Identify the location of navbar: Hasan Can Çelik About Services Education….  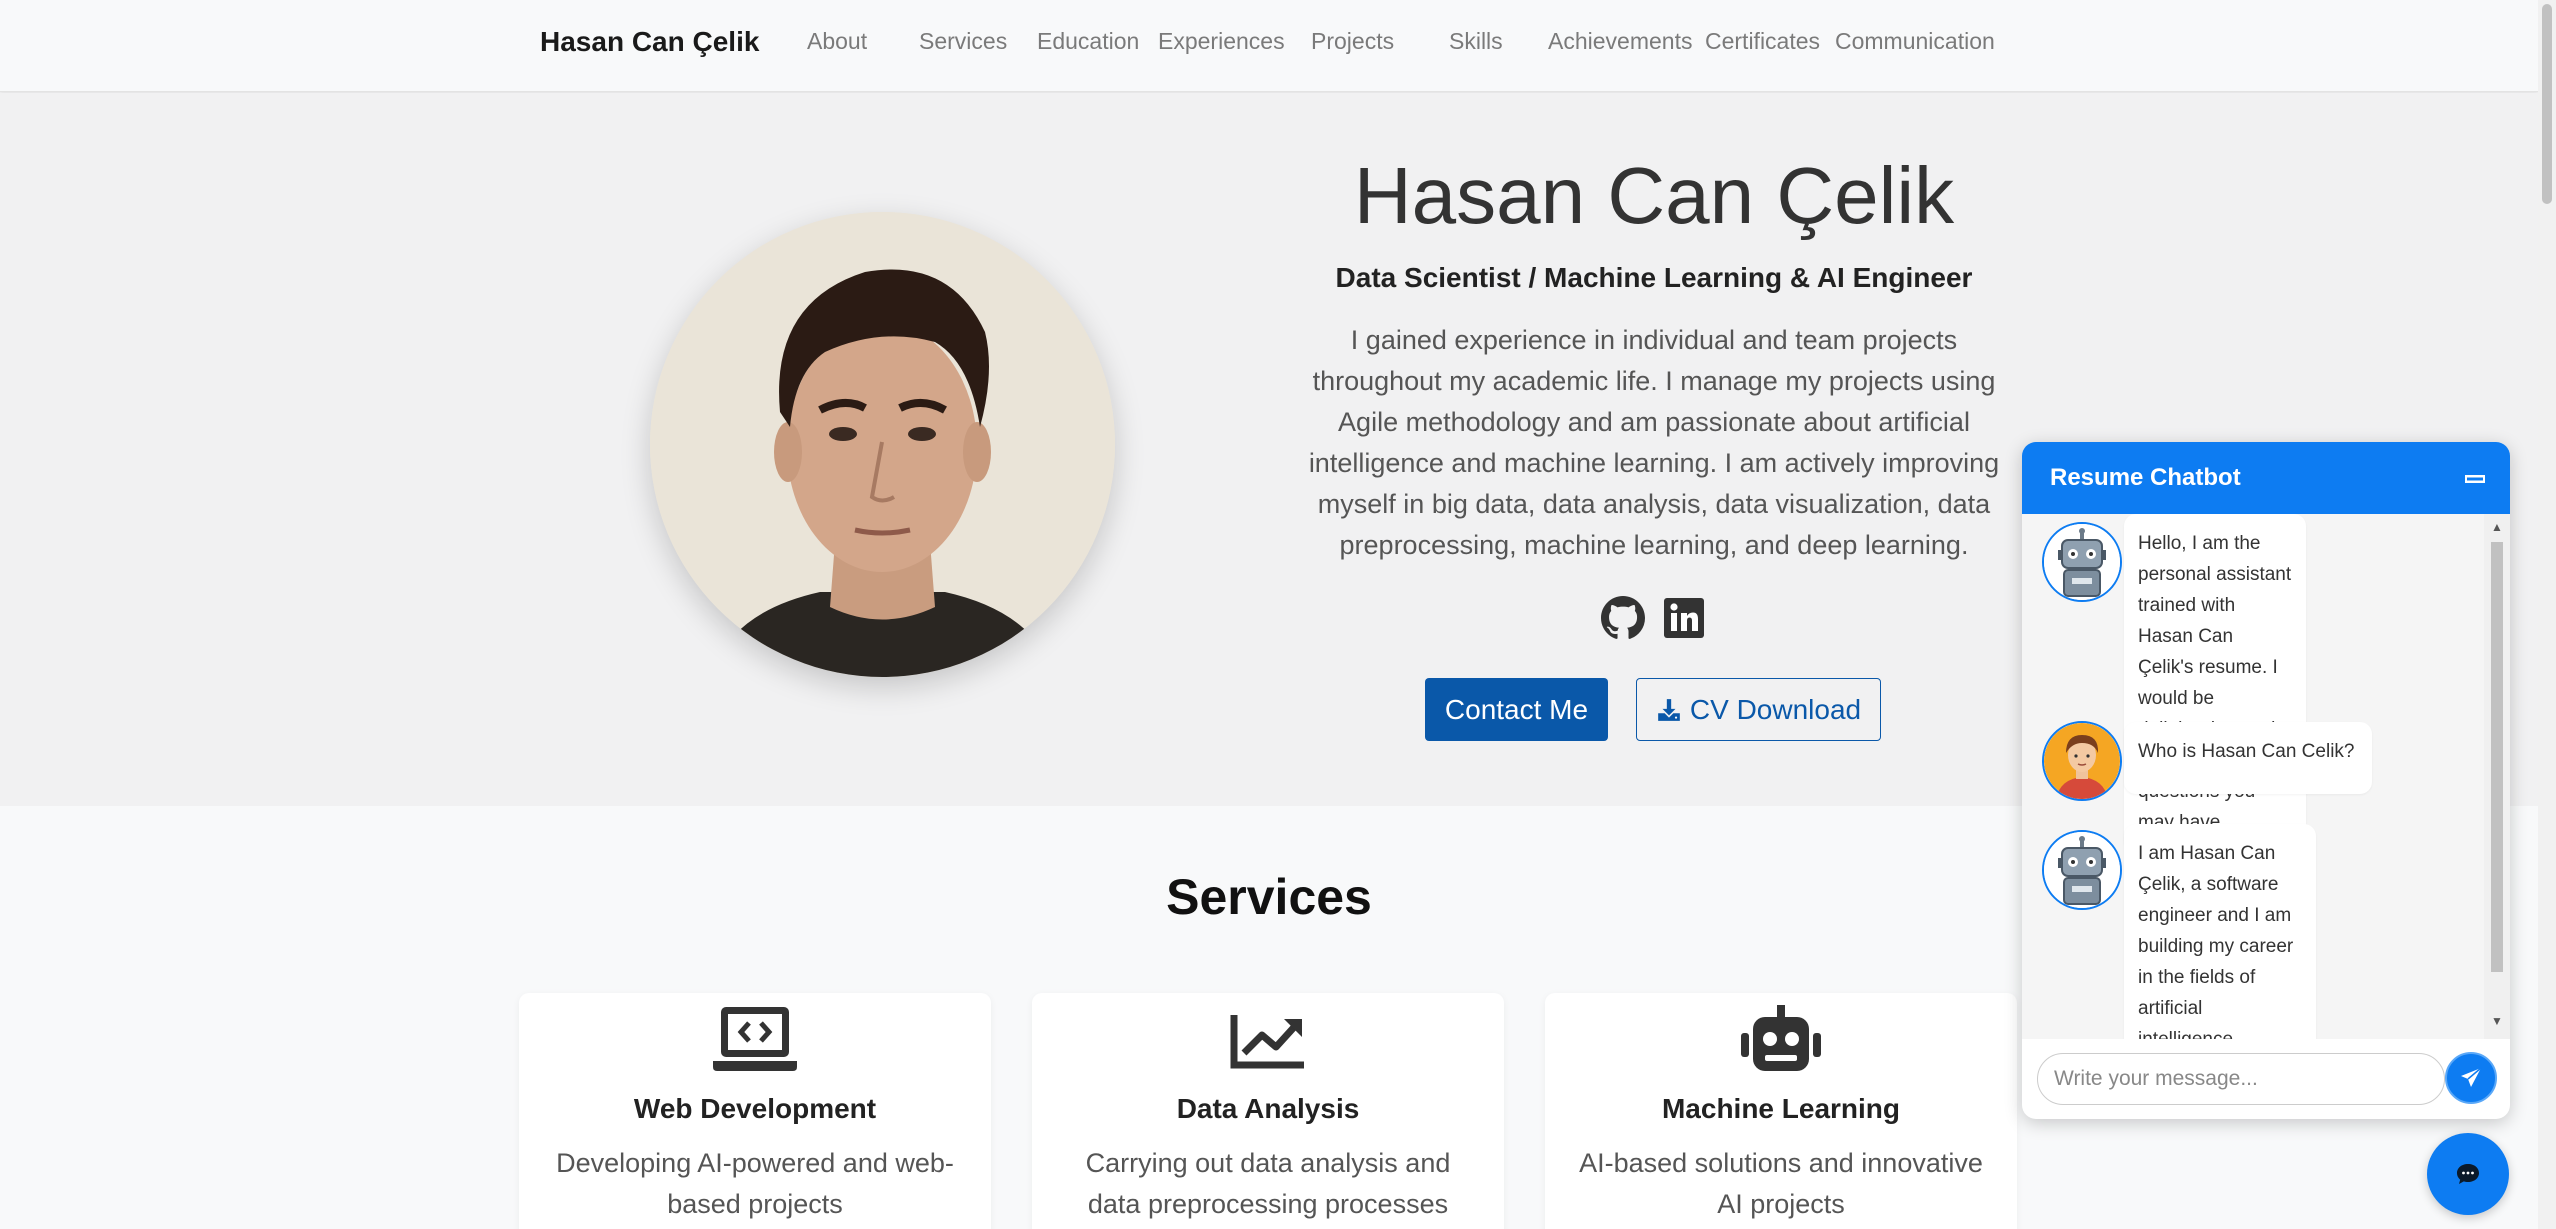
(1269, 46).